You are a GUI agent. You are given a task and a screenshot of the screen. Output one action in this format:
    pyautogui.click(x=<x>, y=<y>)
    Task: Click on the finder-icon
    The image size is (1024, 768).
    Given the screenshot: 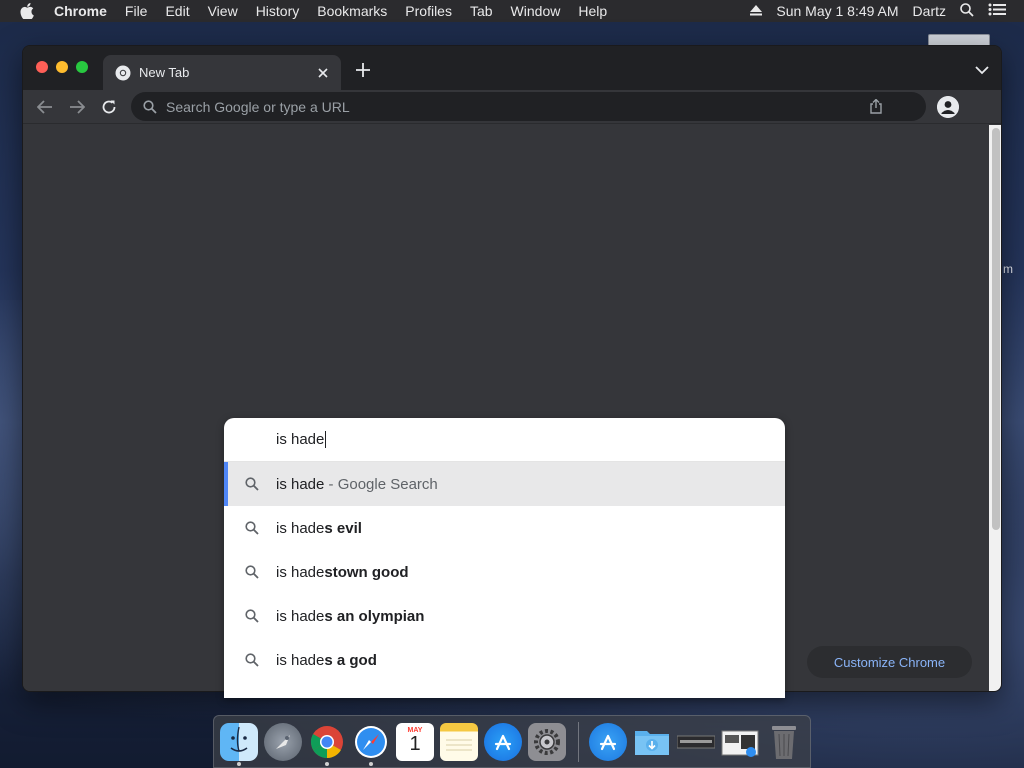 What is the action you would take?
    pyautogui.click(x=239, y=744)
    